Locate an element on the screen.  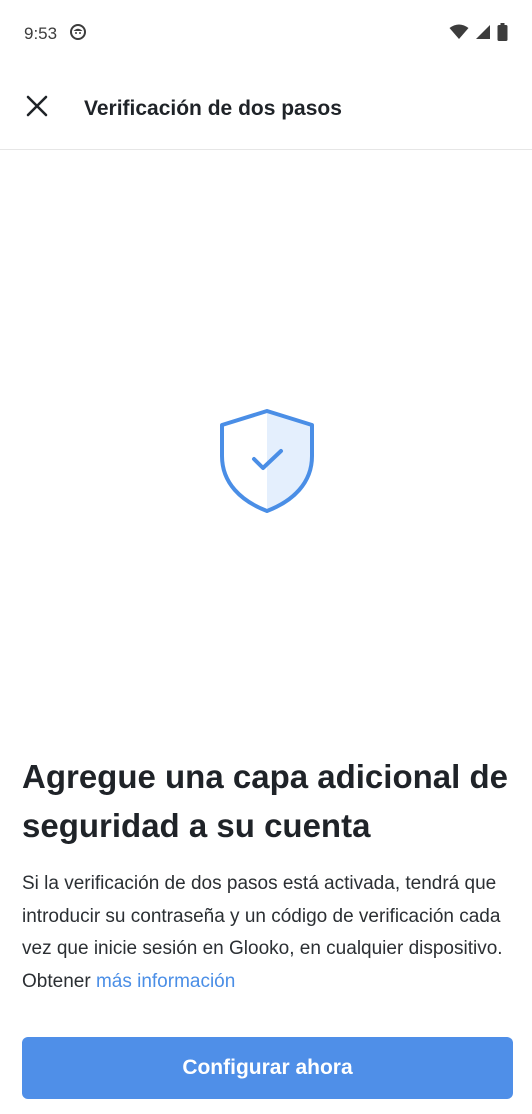
app-bar: Verificación de dos pasos is located at coordinates (266, 109).